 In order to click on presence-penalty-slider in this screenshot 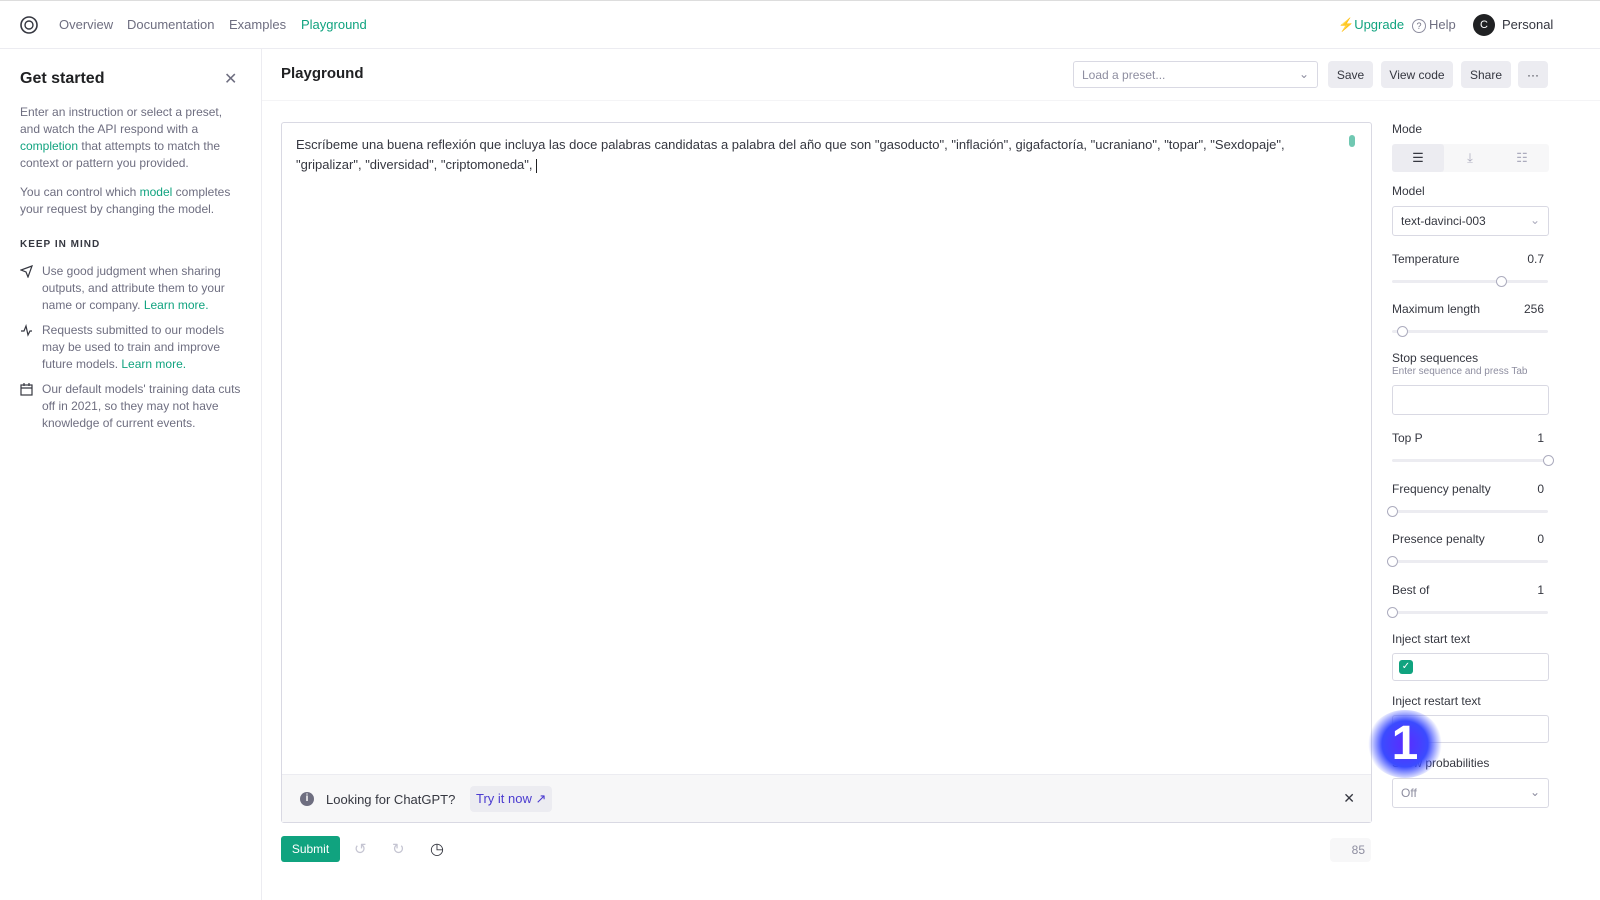, I will do `click(1467, 561)`.